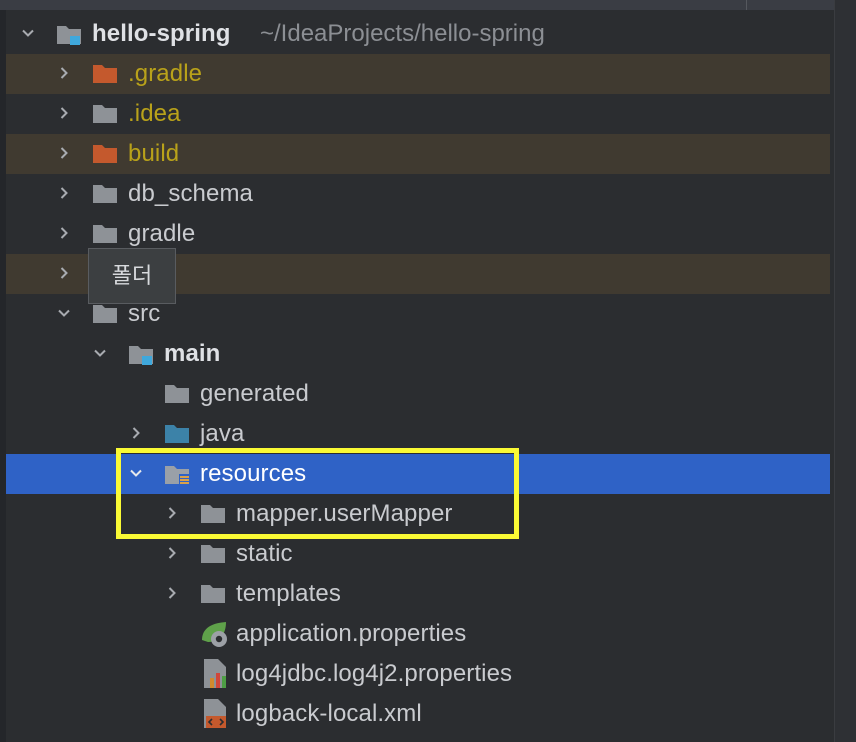  Describe the element at coordinates (329, 713) in the screenshot. I see `tree-item-label: logback-local.xml` at that location.